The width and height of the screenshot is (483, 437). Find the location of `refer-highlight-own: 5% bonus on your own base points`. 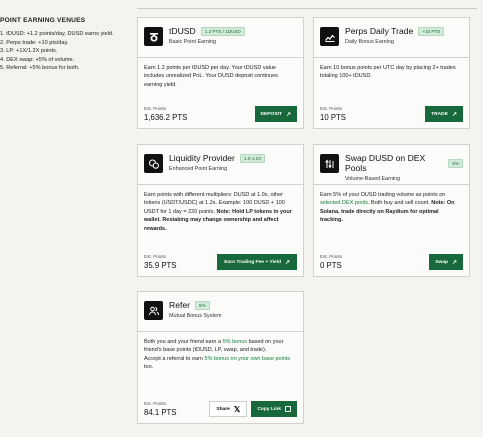

refer-highlight-own: 5% bonus on your own base points is located at coordinates (247, 358).